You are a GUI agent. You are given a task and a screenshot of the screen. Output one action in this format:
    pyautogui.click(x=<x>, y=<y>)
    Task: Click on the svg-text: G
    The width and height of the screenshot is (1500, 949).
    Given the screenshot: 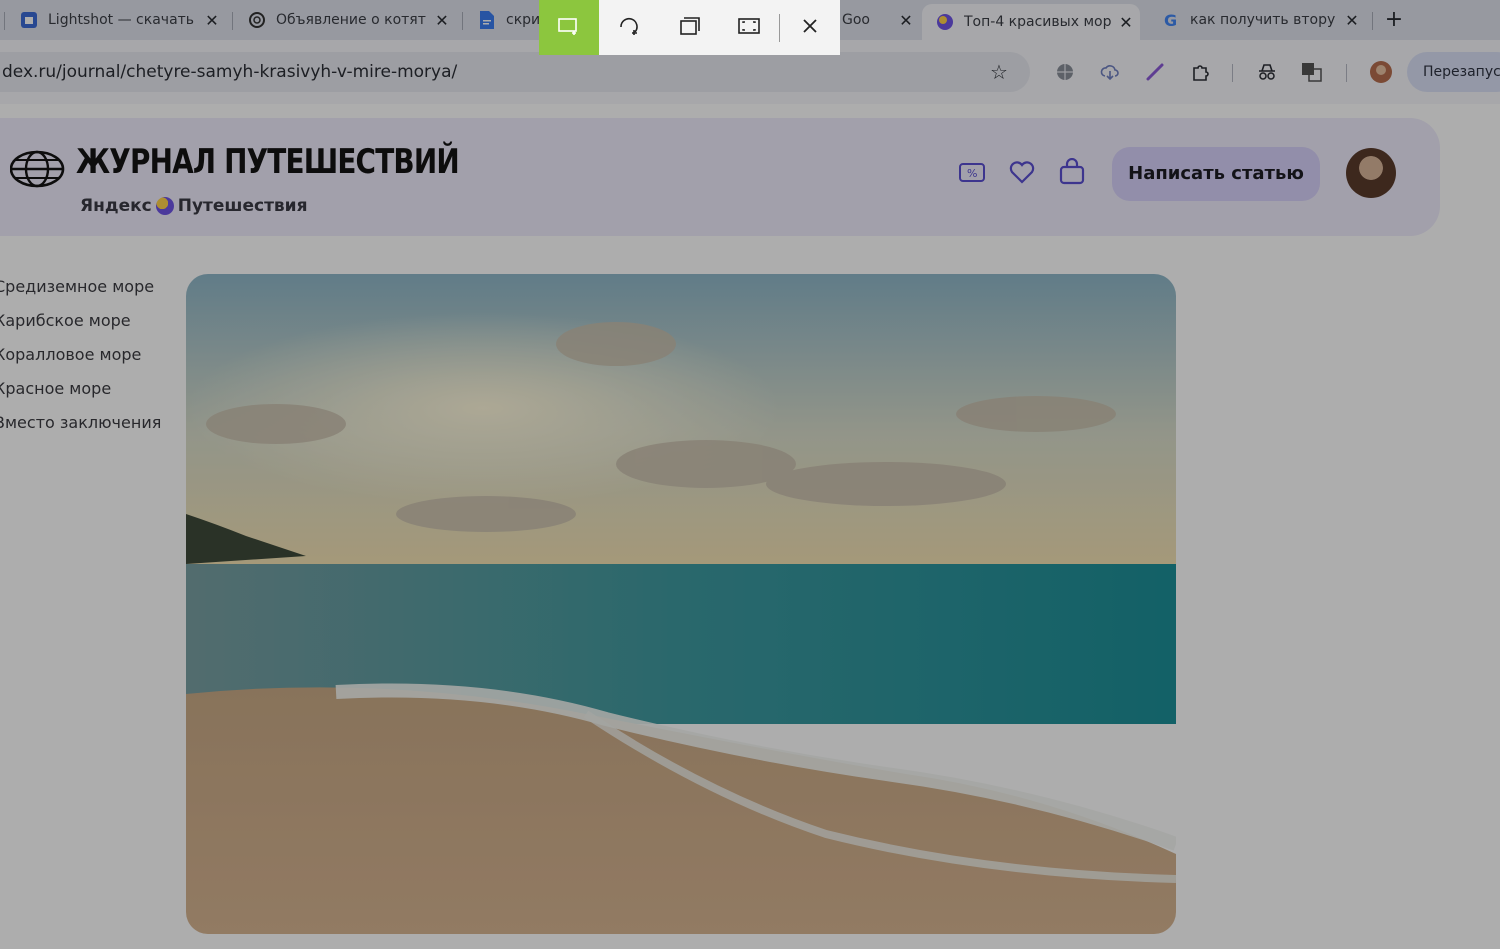 What is the action you would take?
    pyautogui.click(x=1170, y=20)
    